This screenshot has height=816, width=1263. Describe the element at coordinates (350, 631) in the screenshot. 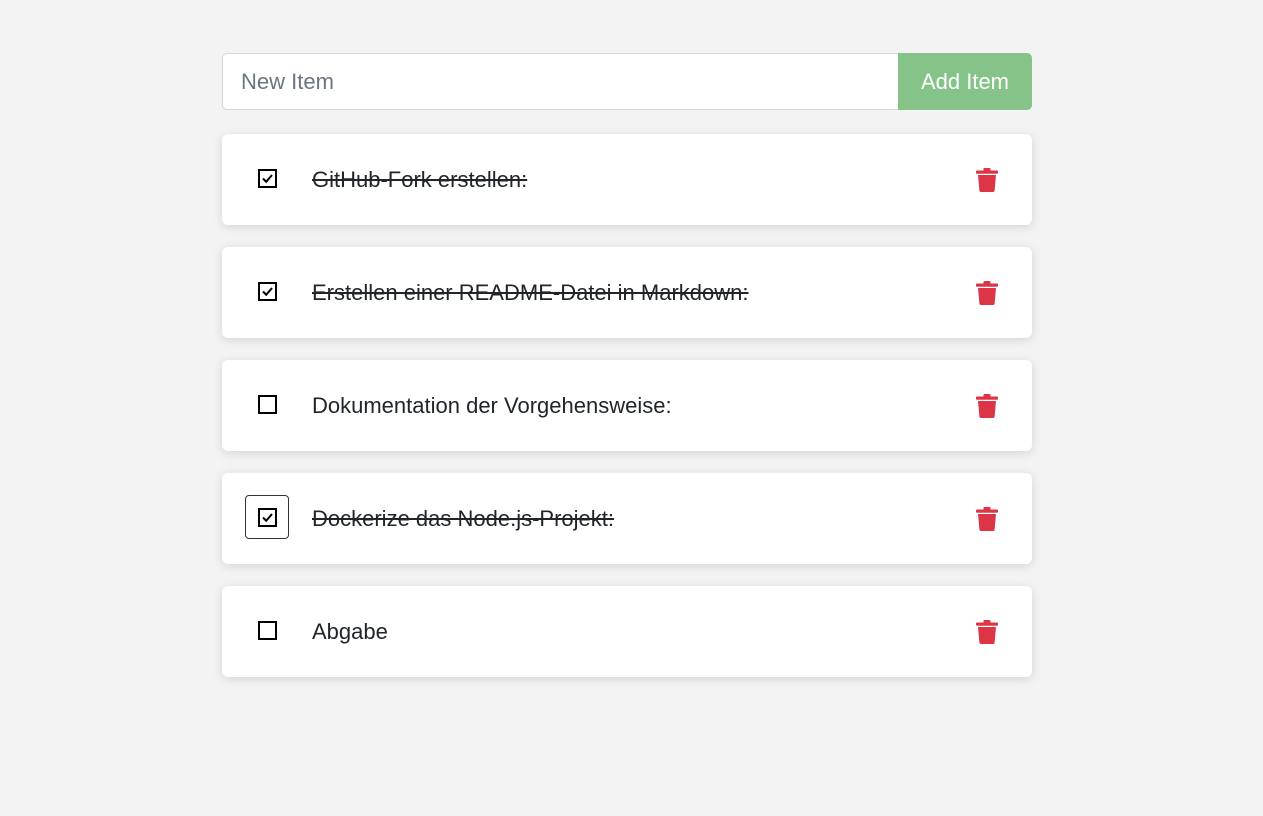

I see `item-name: Abgabe` at that location.